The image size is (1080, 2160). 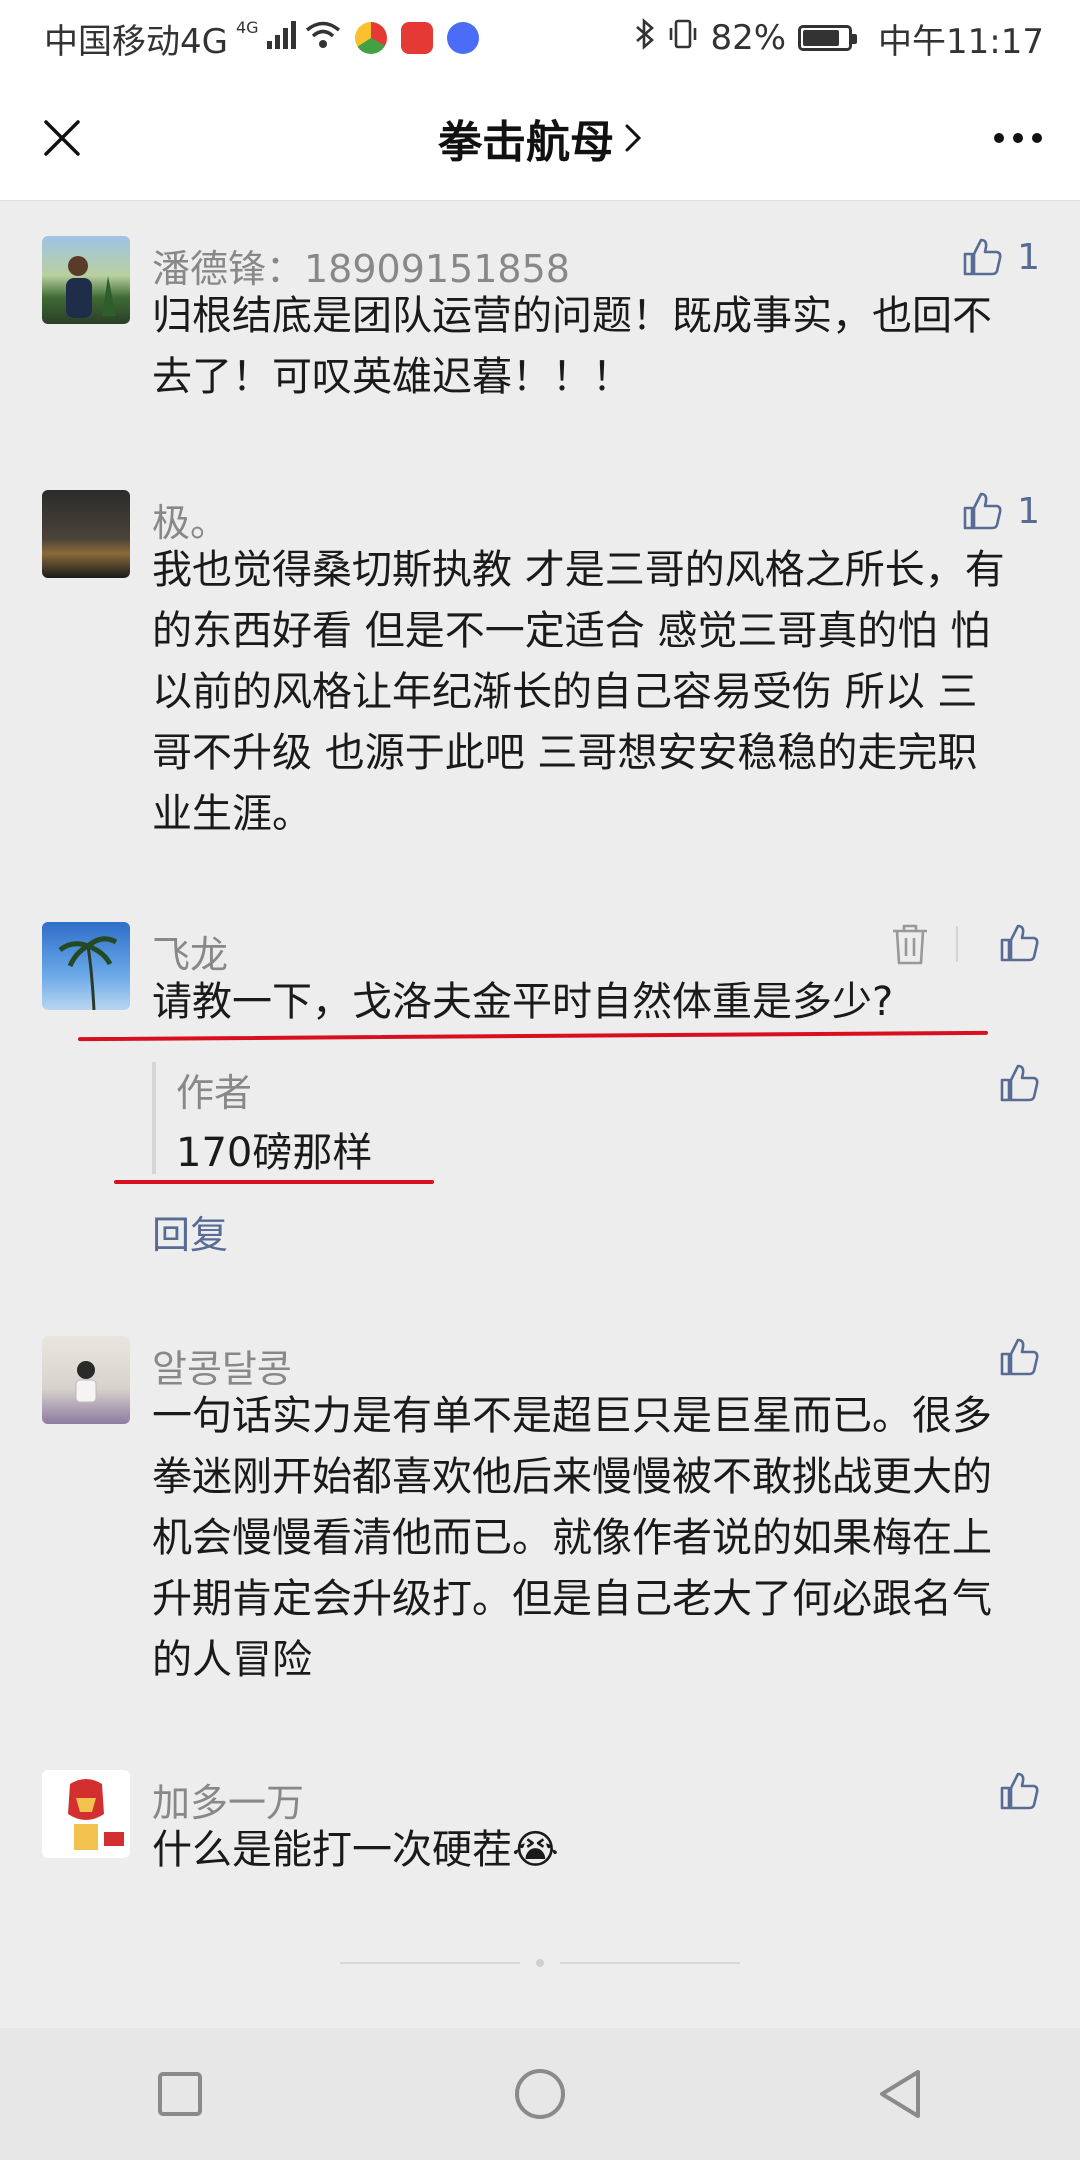 I want to click on system-nav-bar, so click(x=540, y=2094).